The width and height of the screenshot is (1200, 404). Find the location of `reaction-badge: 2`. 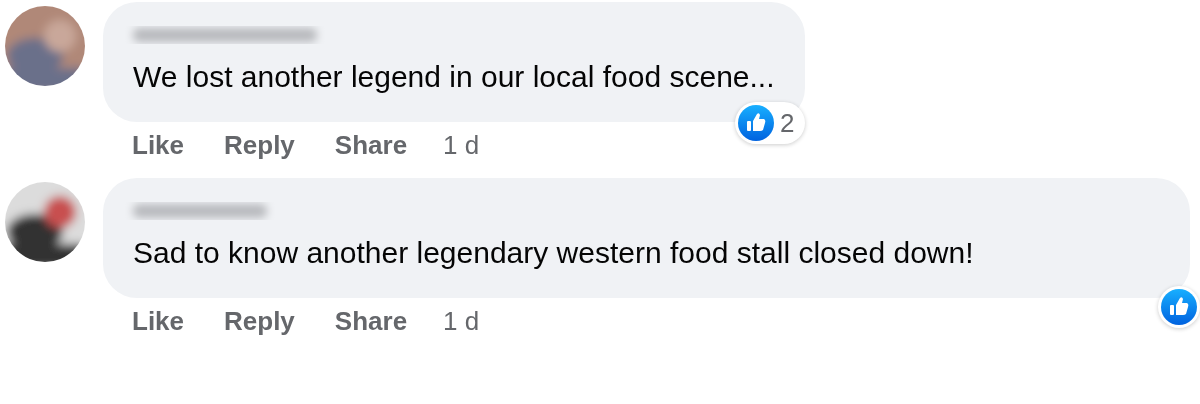

reaction-badge: 2 is located at coordinates (770, 123).